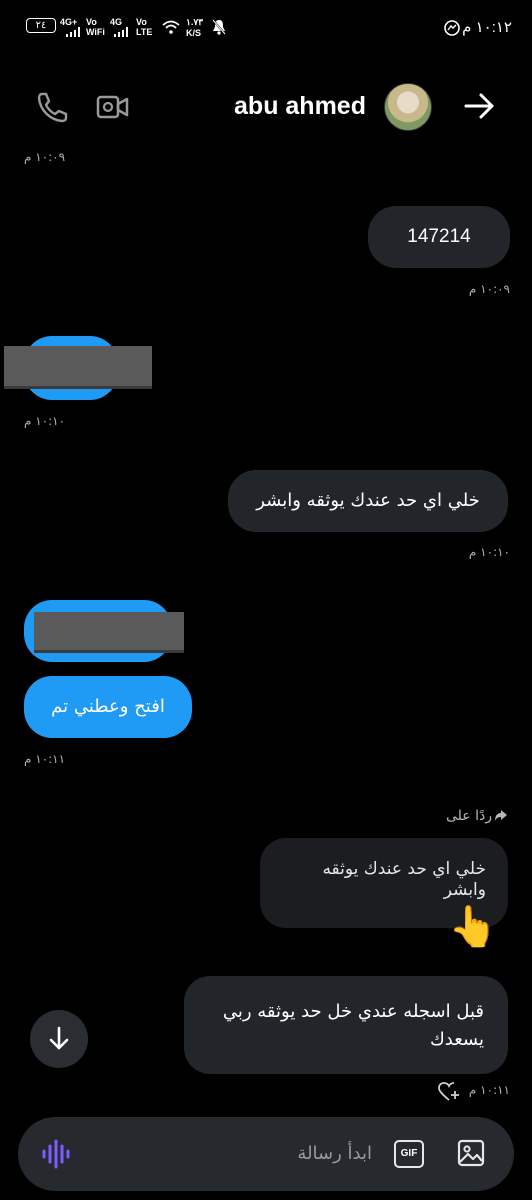 This screenshot has height=1200, width=532. What do you see at coordinates (116, 22) in the screenshot?
I see `network-4g: 4G` at bounding box center [116, 22].